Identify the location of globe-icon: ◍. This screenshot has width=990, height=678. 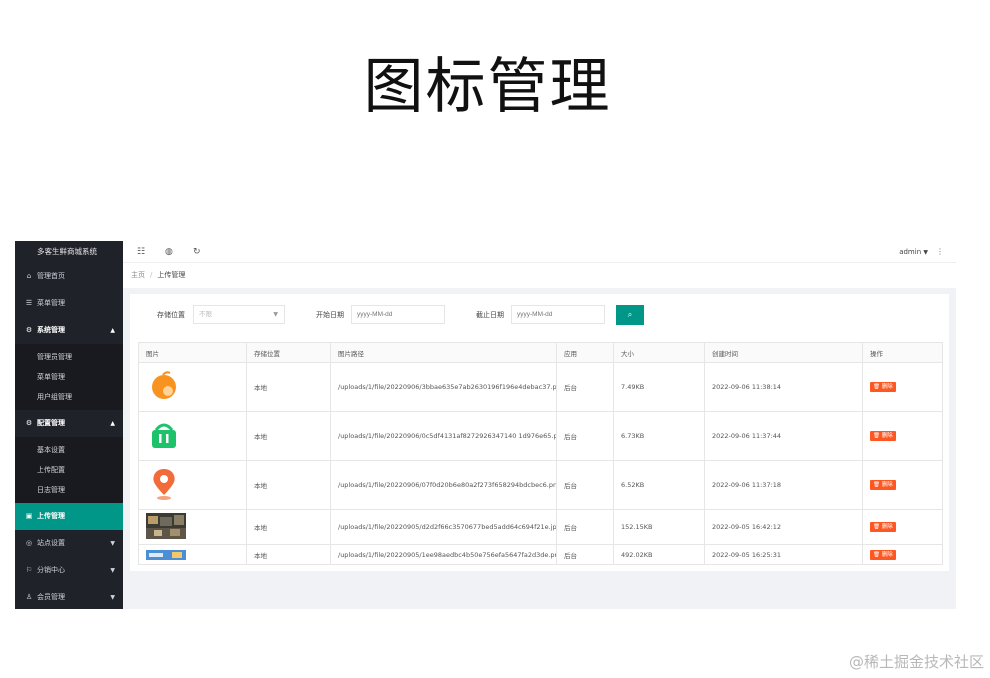
(169, 252).